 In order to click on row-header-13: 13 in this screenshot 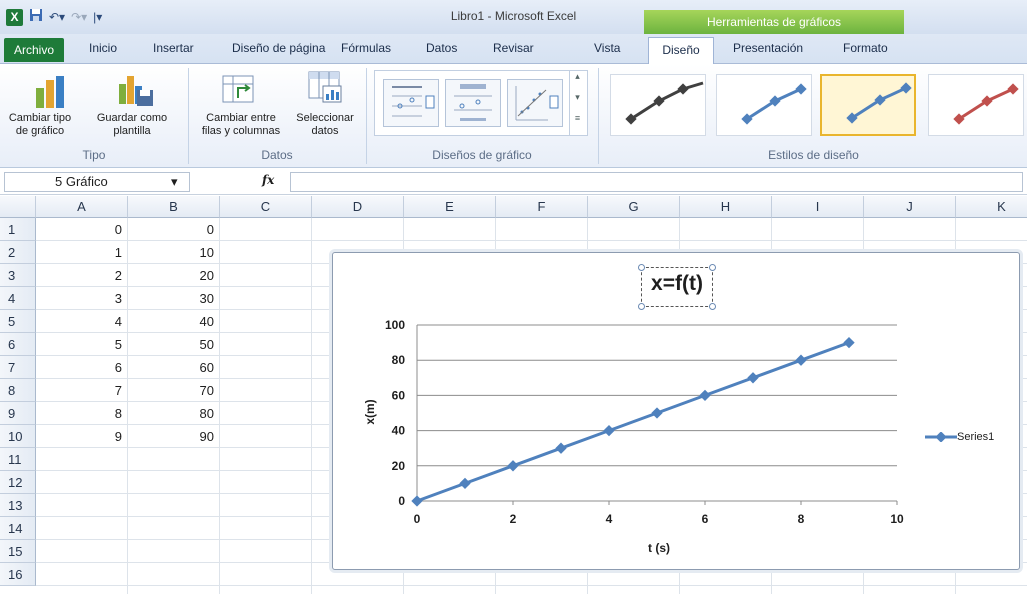, I will do `click(18, 505)`.